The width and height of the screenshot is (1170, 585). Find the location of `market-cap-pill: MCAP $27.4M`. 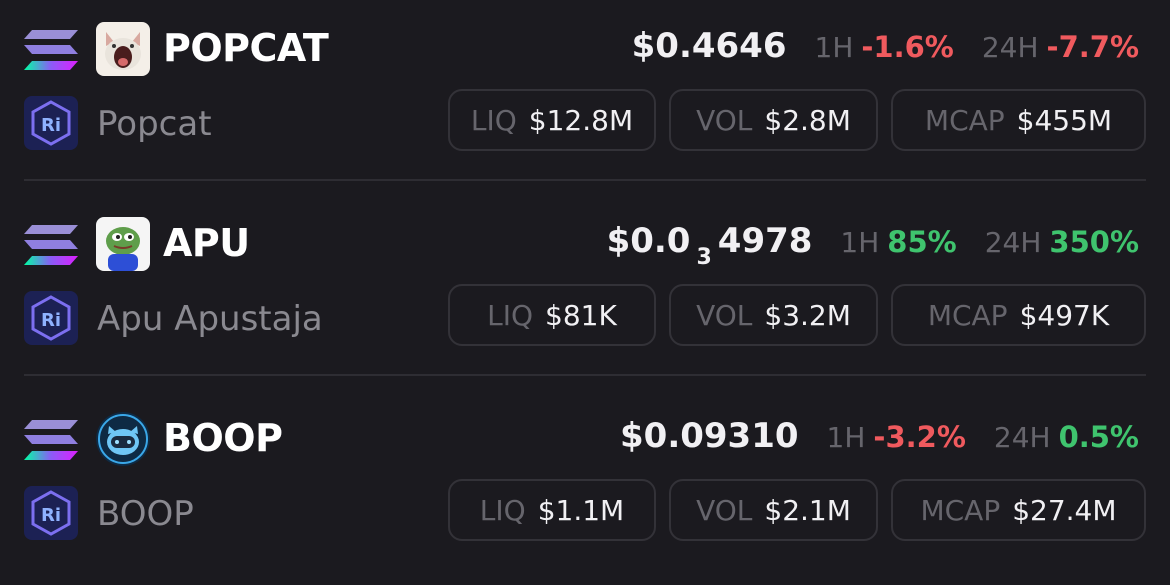

market-cap-pill: MCAP $27.4M is located at coordinates (1018, 510).